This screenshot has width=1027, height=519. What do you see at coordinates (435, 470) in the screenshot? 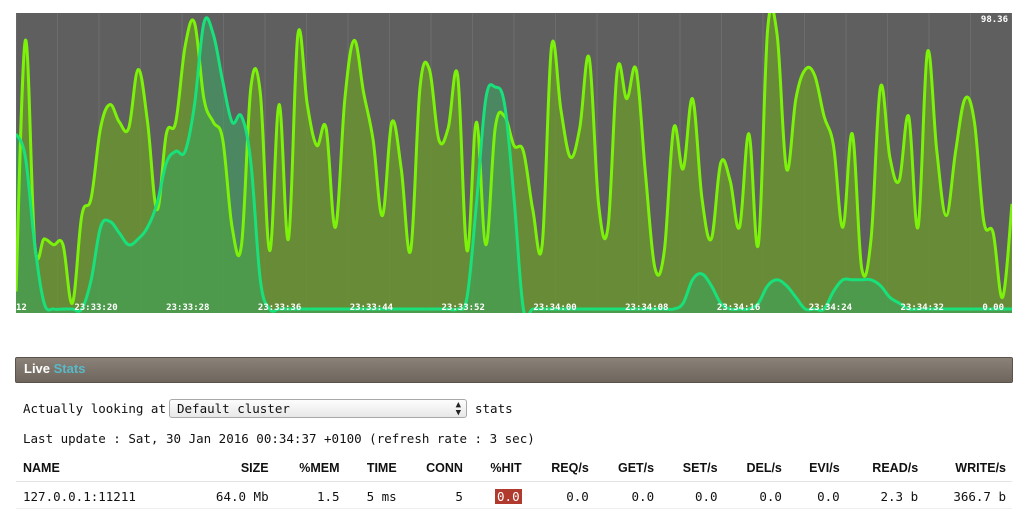
I see `col-header-conn: CONN` at bounding box center [435, 470].